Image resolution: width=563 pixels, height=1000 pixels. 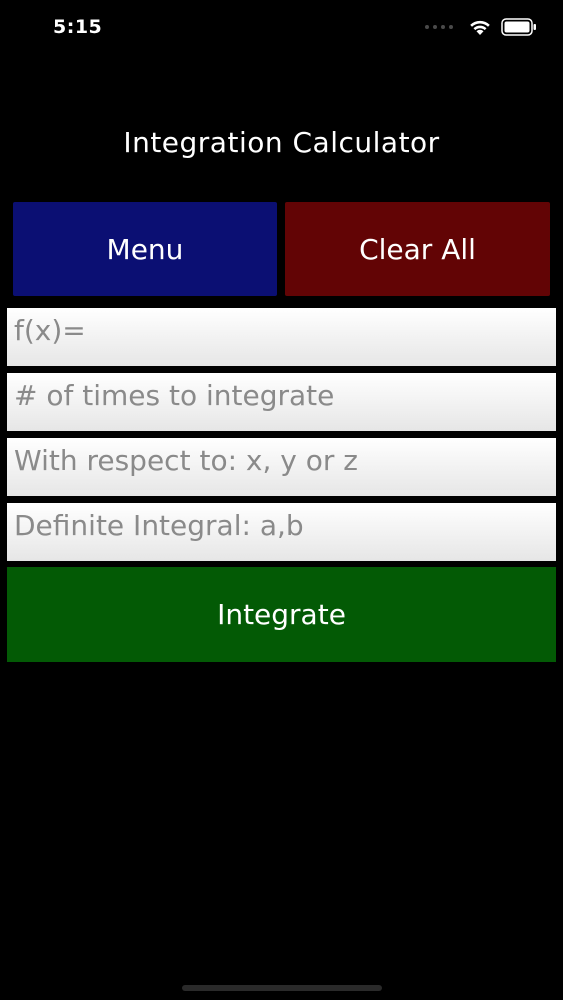 I want to click on menu-button: Menu, so click(x=145, y=249).